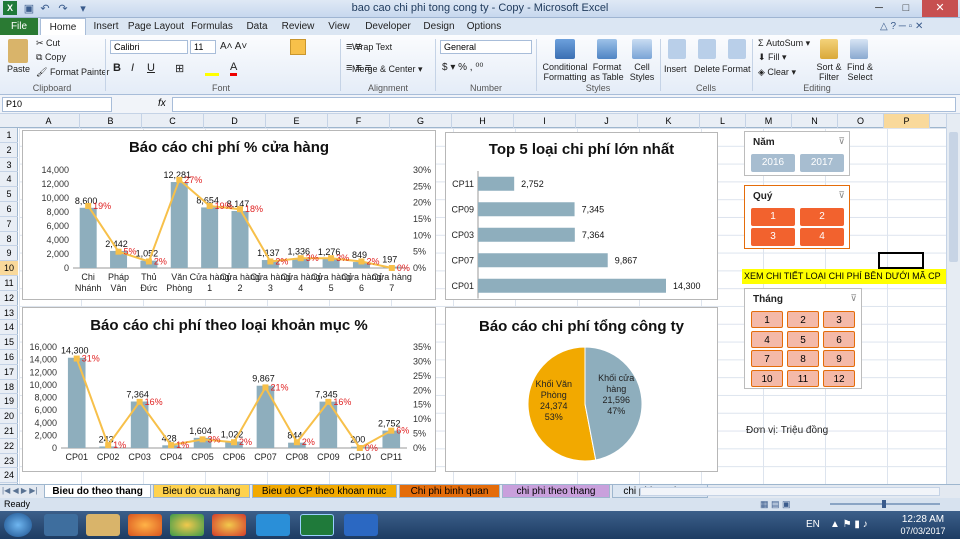 The height and width of the screenshot is (539, 960). Describe the element at coordinates (9, 357) in the screenshot. I see `row-header: 16` at that location.